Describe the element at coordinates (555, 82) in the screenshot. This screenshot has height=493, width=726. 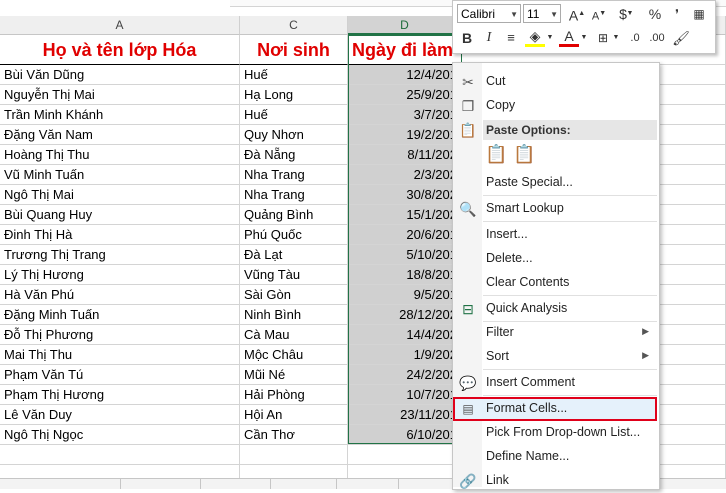
I see `menu-item-cut: ✂ Cut` at that location.